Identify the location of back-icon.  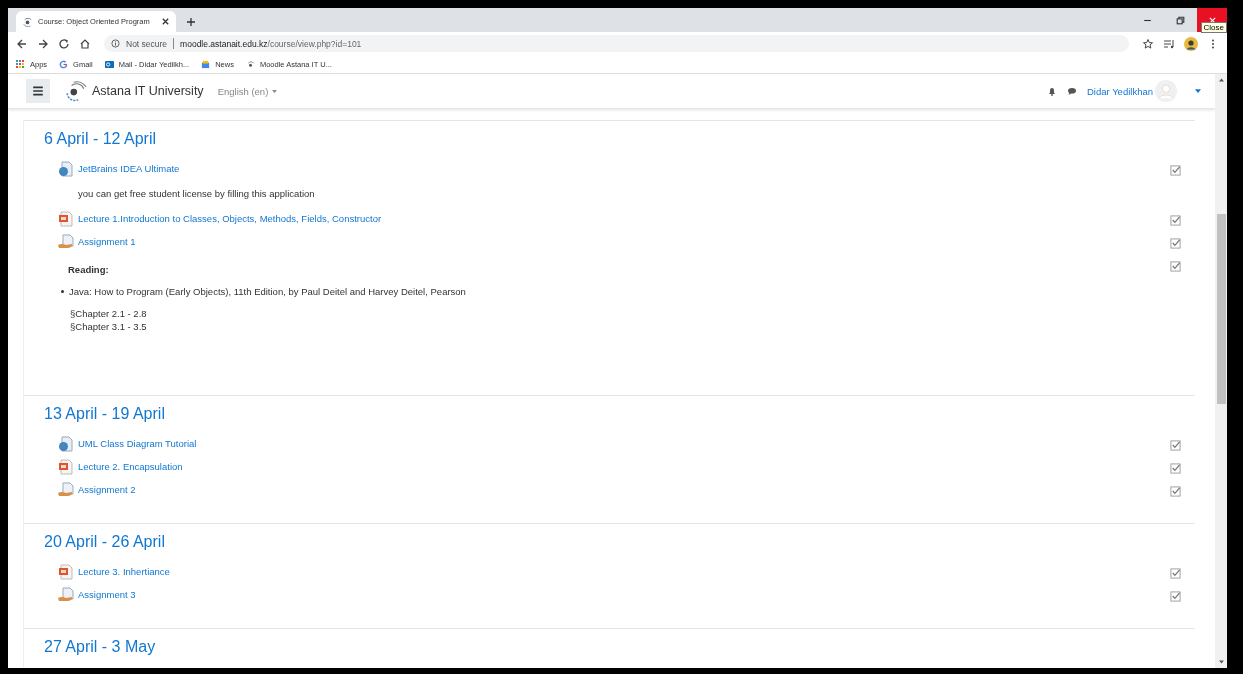
(22, 43).